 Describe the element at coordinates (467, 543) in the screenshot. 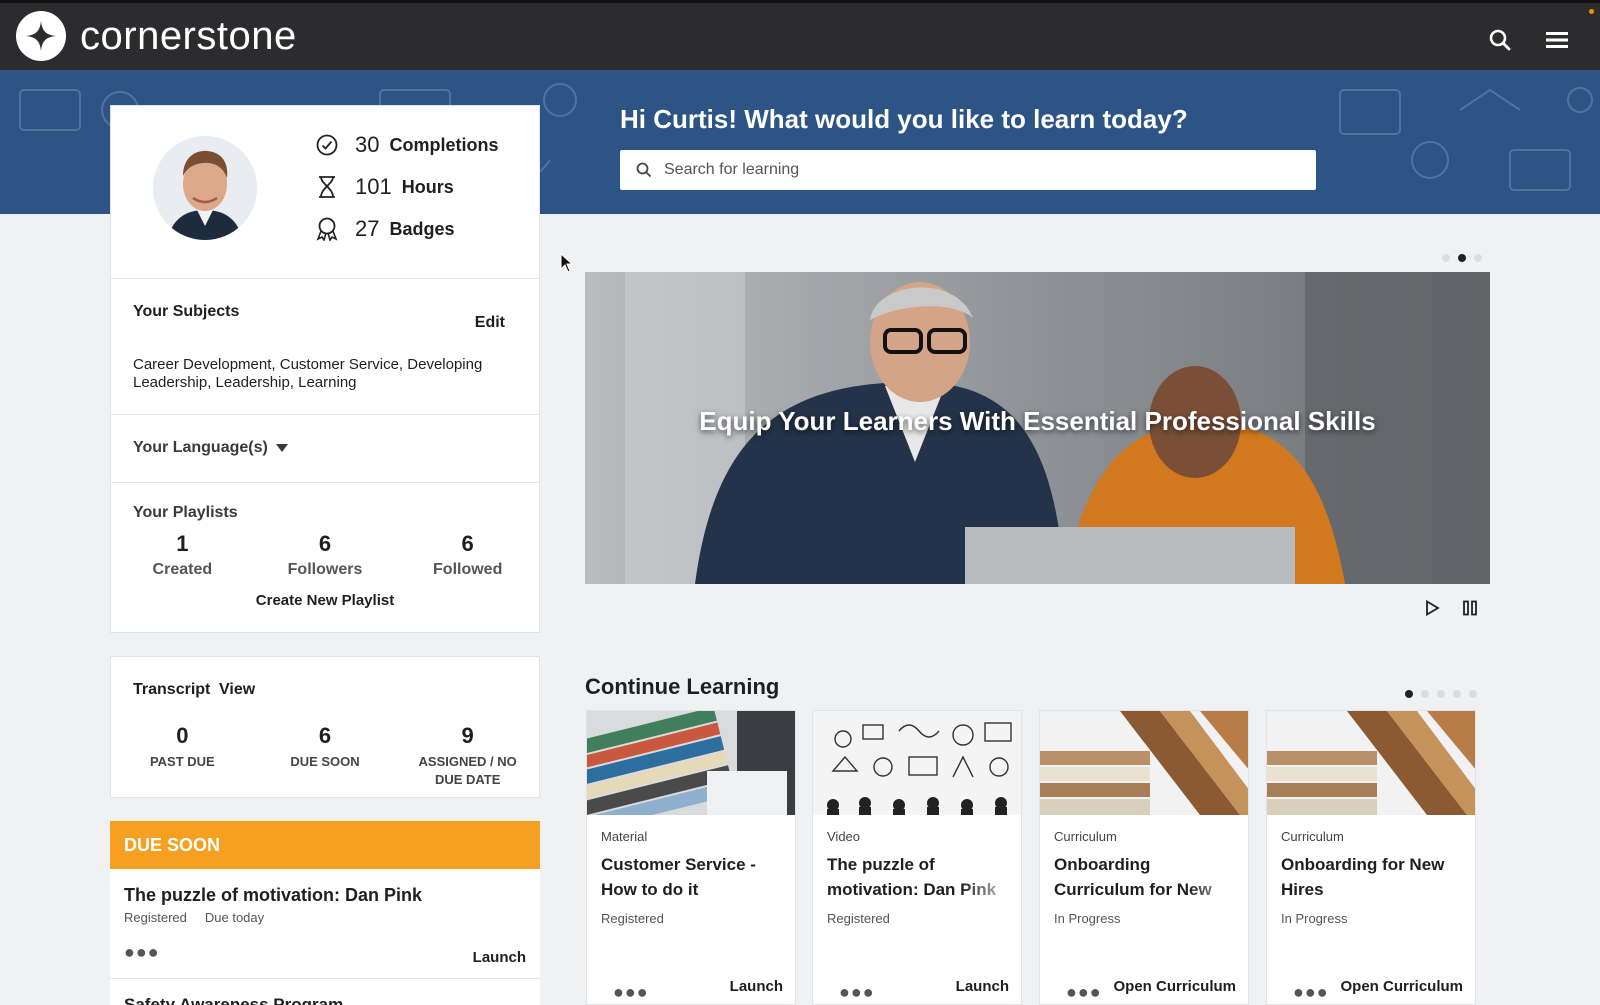

I see `count-value: 6` at that location.